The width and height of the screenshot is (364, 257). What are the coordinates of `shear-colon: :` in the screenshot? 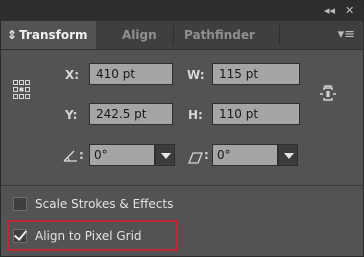 It's located at (206, 155).